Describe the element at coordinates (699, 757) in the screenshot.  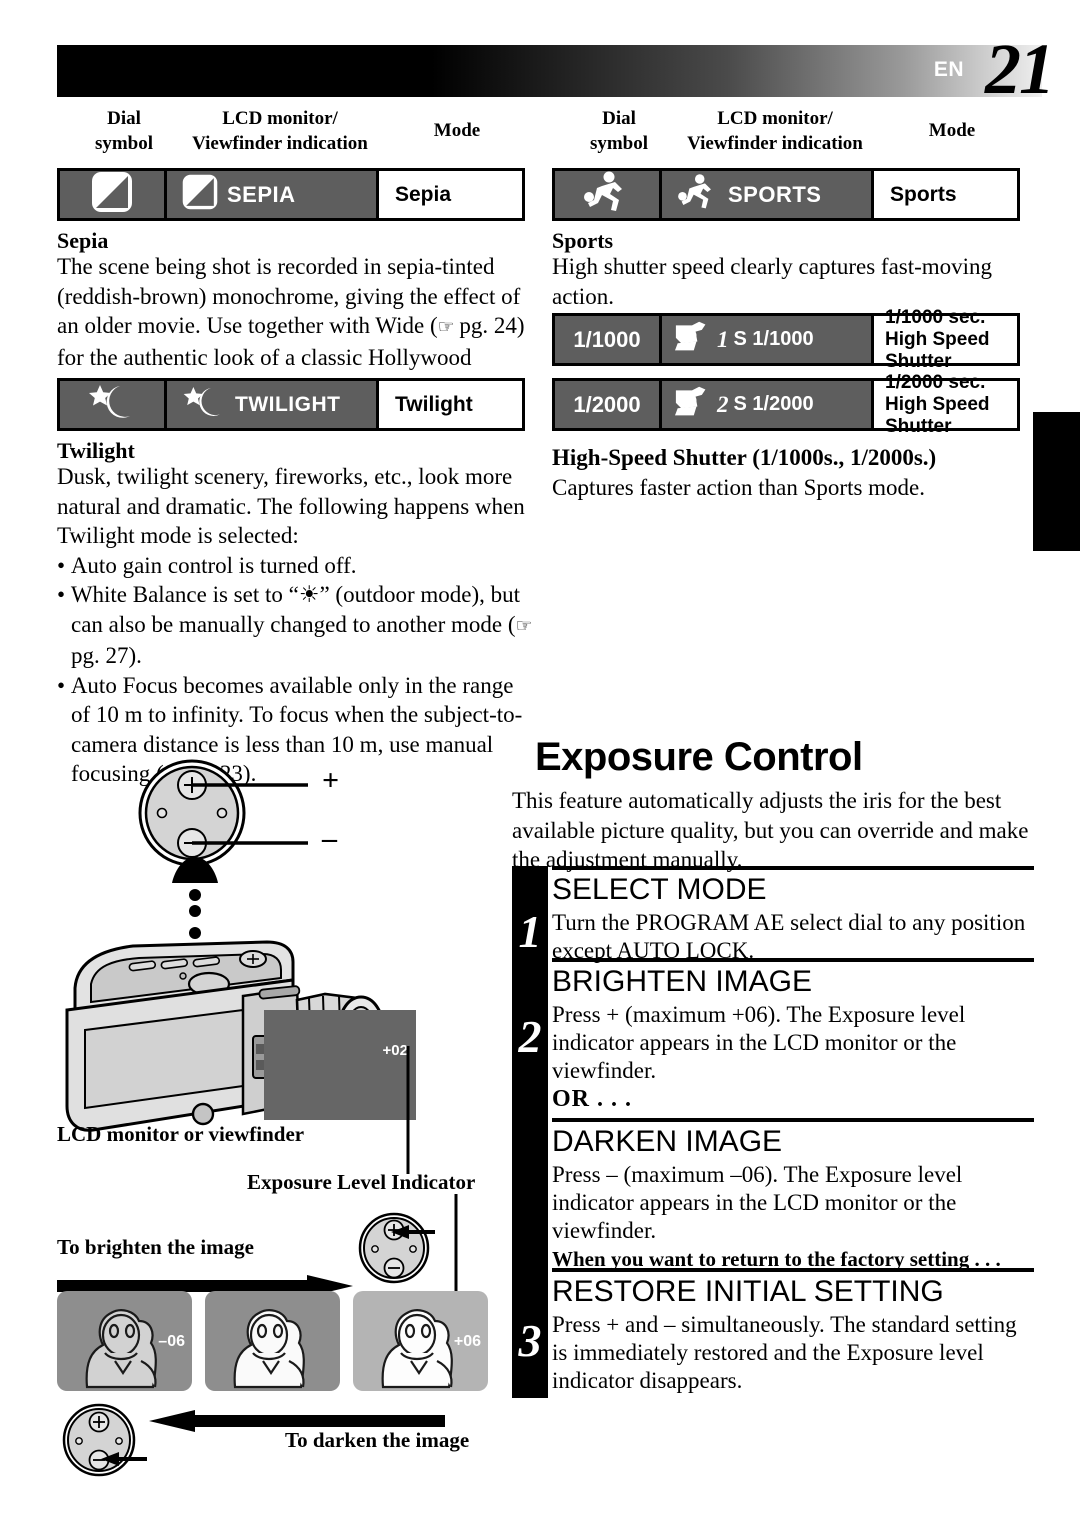
I see `exposure-control-title: Exposure Control` at that location.